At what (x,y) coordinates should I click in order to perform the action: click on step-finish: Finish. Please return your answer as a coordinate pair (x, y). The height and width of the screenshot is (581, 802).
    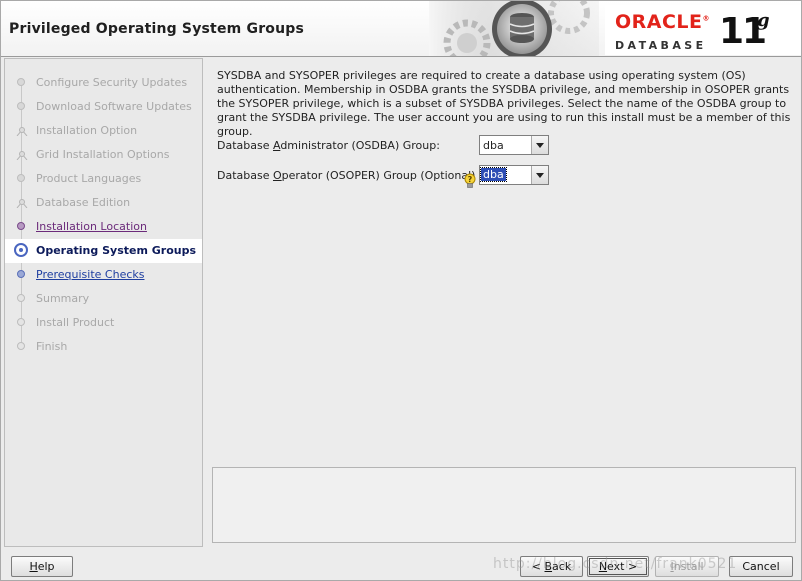
    Looking at the image, I should click on (103, 347).